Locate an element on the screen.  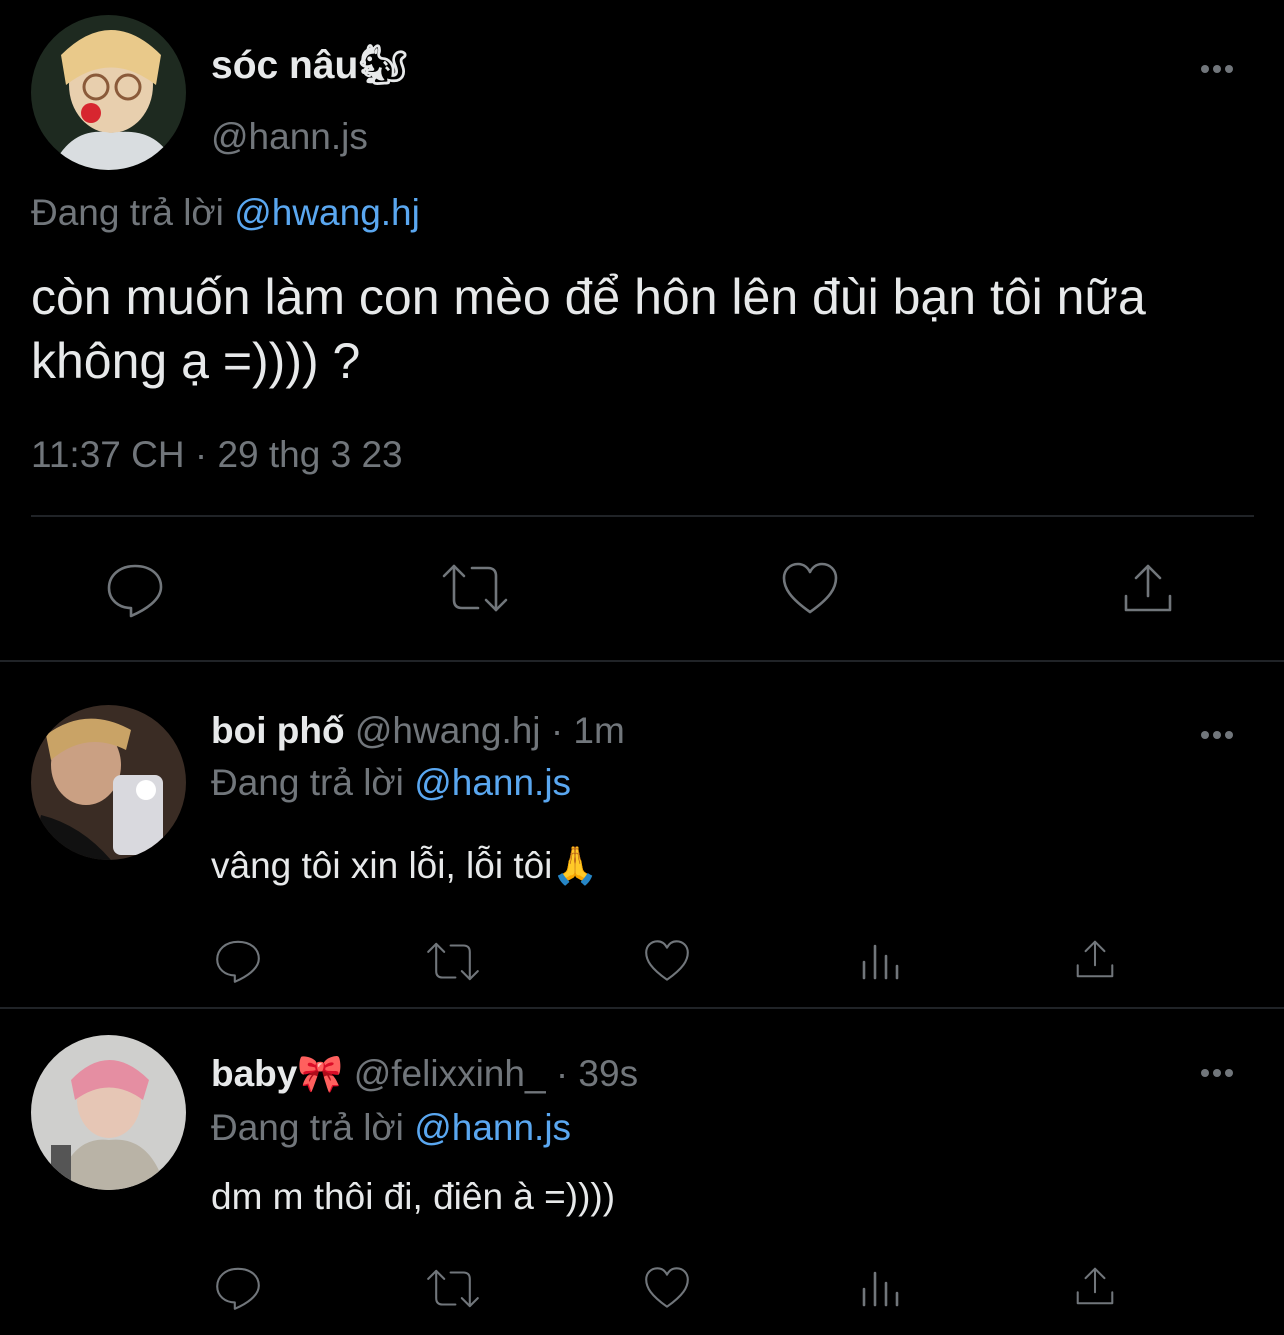
reply-time: · 39s is located at coordinates (597, 1073).